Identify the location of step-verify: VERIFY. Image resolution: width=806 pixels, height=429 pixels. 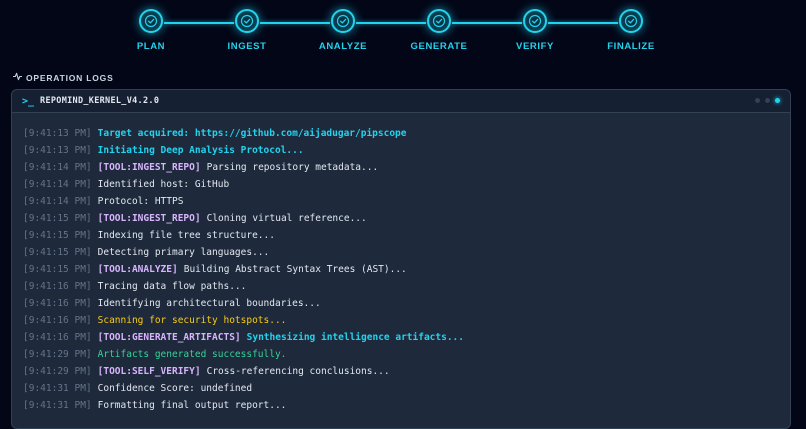
(535, 30).